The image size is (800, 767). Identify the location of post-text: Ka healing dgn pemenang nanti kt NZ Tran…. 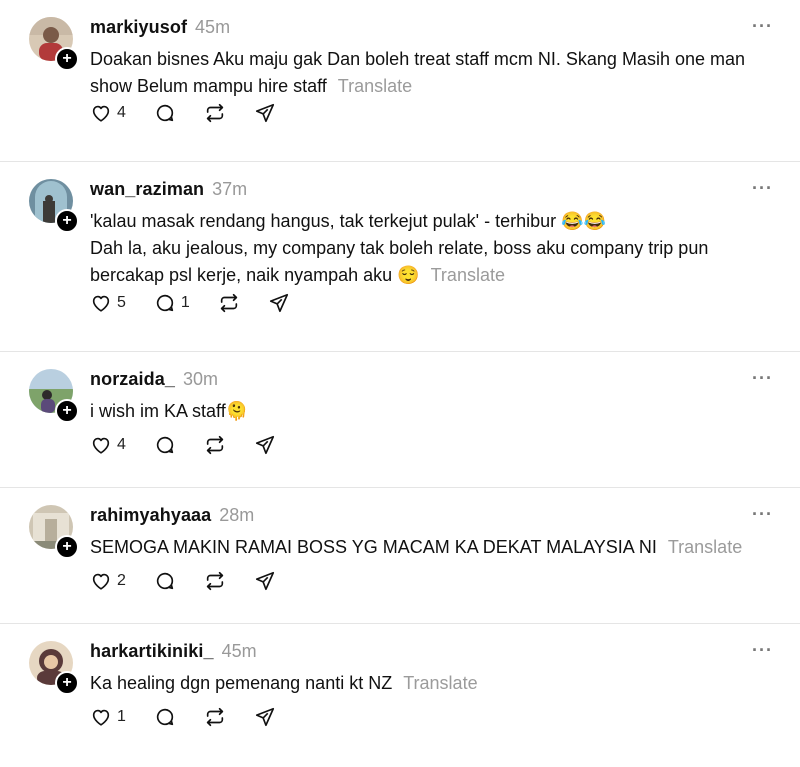
(435, 683).